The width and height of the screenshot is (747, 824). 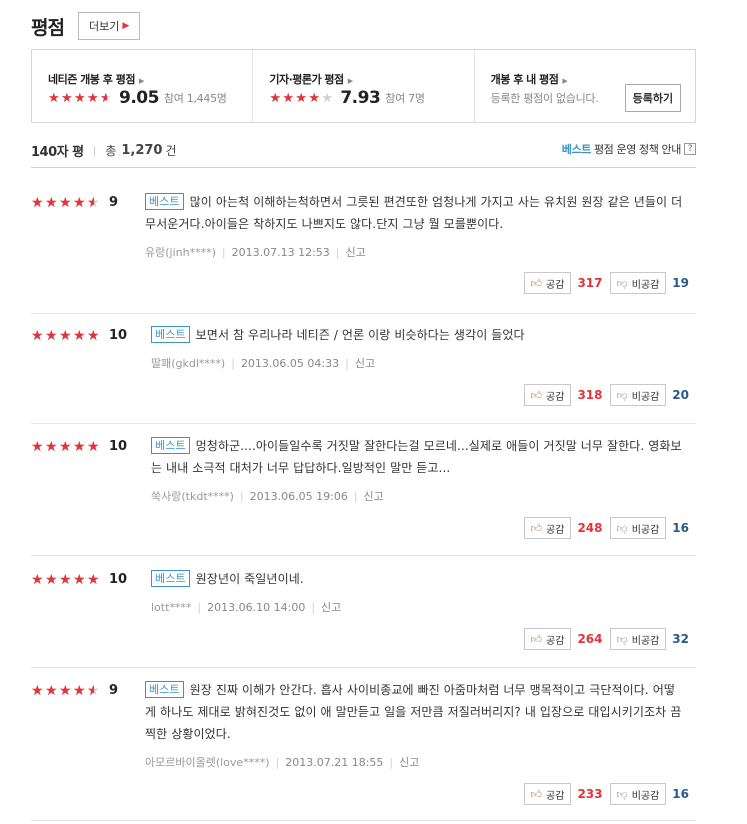 I want to click on dislike-count: 20, so click(x=680, y=395).